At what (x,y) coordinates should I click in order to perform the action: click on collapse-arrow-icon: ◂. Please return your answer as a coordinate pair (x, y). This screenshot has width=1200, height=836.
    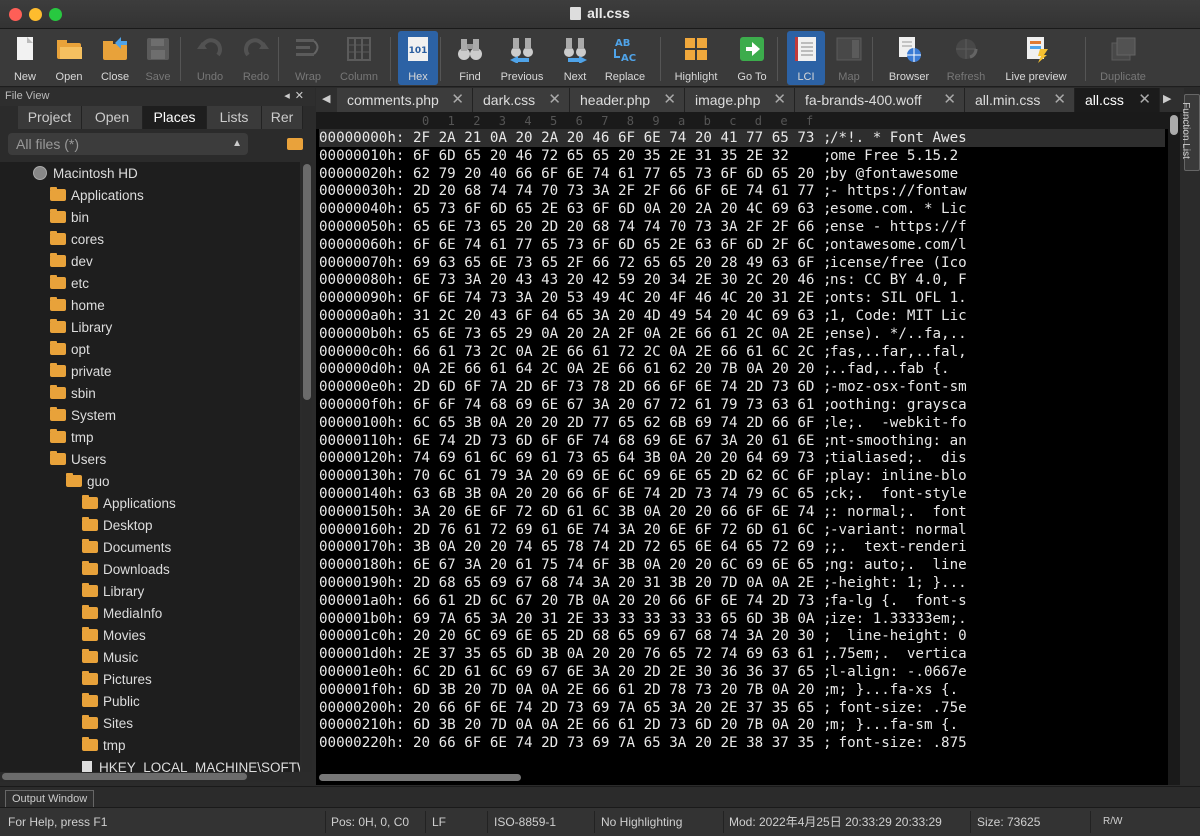
    Looking at the image, I should click on (289, 96).